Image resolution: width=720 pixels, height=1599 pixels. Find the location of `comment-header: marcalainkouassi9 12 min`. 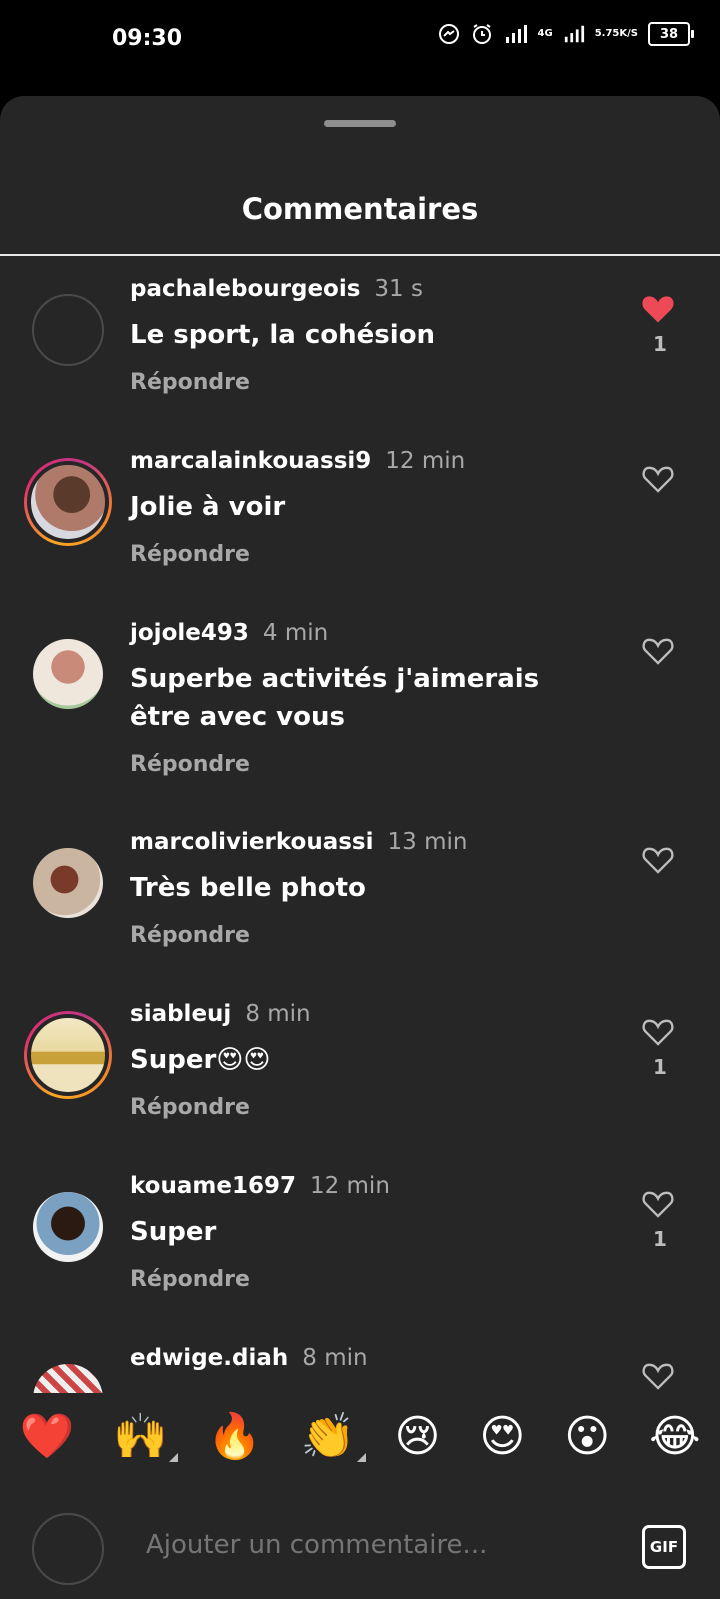

comment-header: marcalainkouassi9 12 min is located at coordinates (297, 461).